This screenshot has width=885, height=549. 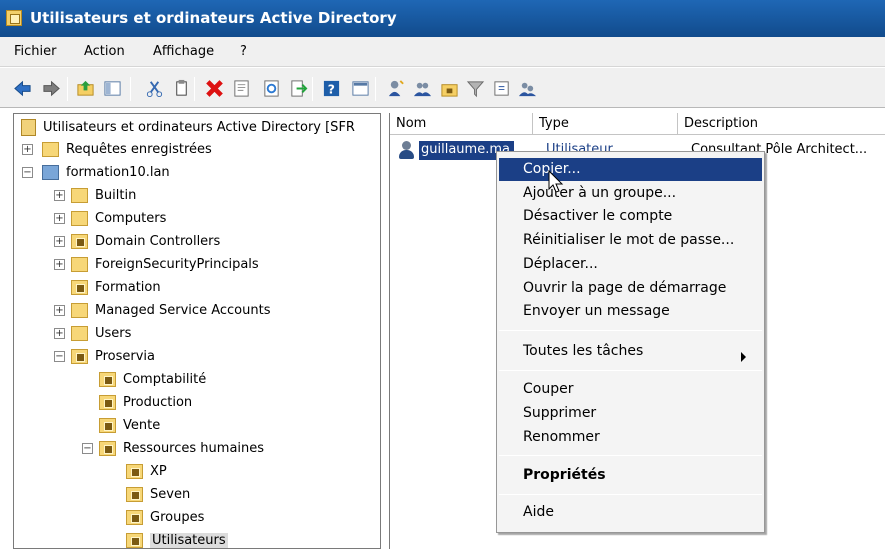 What do you see at coordinates (564, 475) in the screenshot?
I see `context-menu-properties: Propriétés` at bounding box center [564, 475].